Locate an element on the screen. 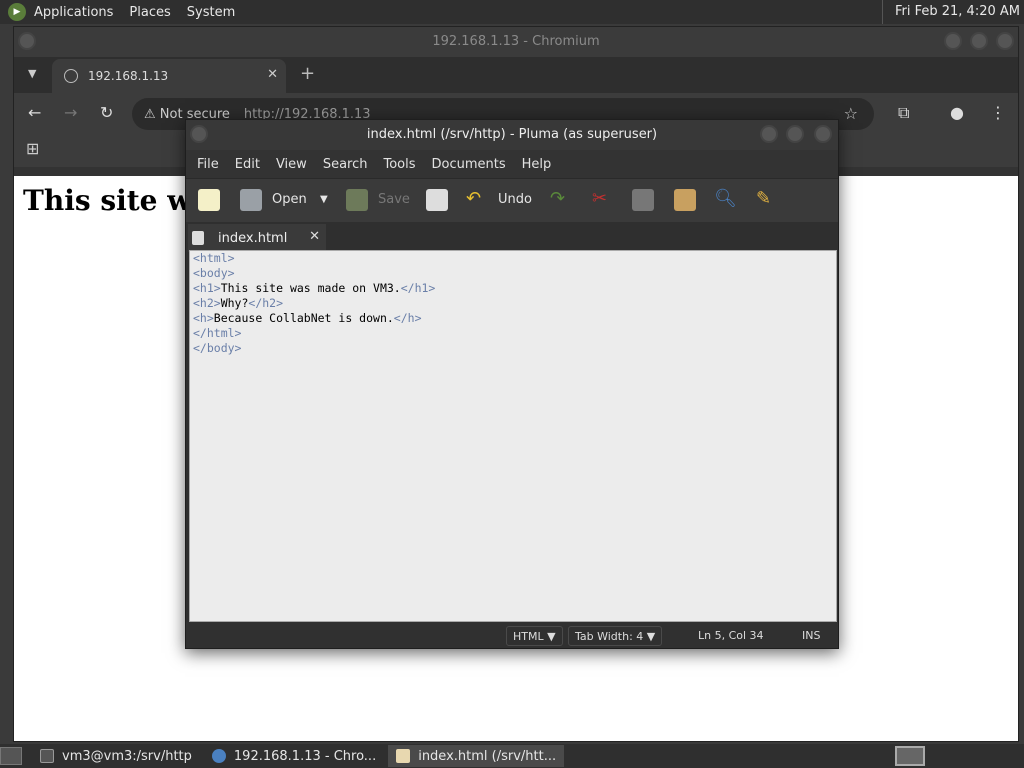  copy-icon is located at coordinates (643, 200).